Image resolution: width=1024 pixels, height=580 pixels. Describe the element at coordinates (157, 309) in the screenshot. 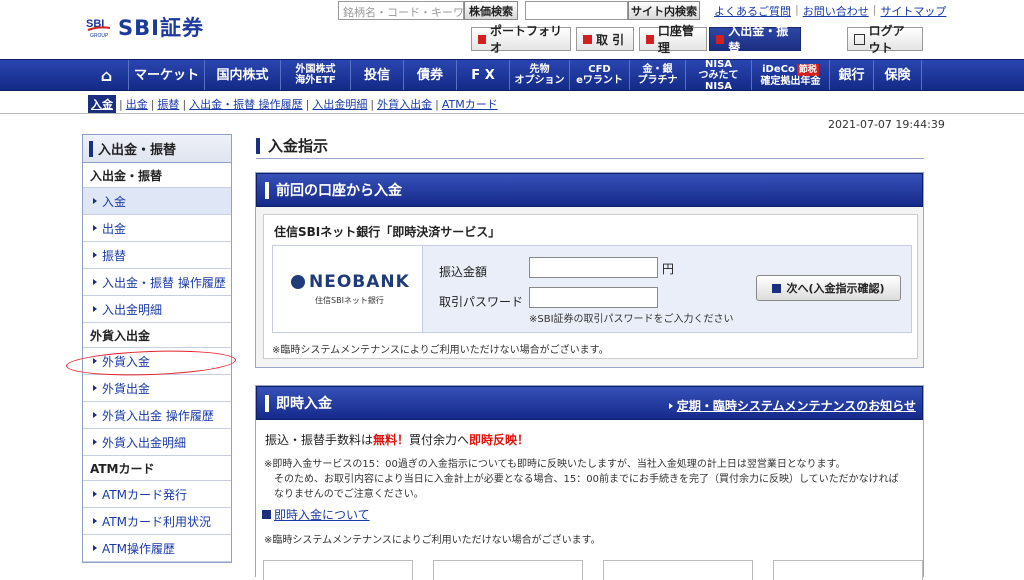

I see `sidebar-item-statement: 入出金明細` at that location.